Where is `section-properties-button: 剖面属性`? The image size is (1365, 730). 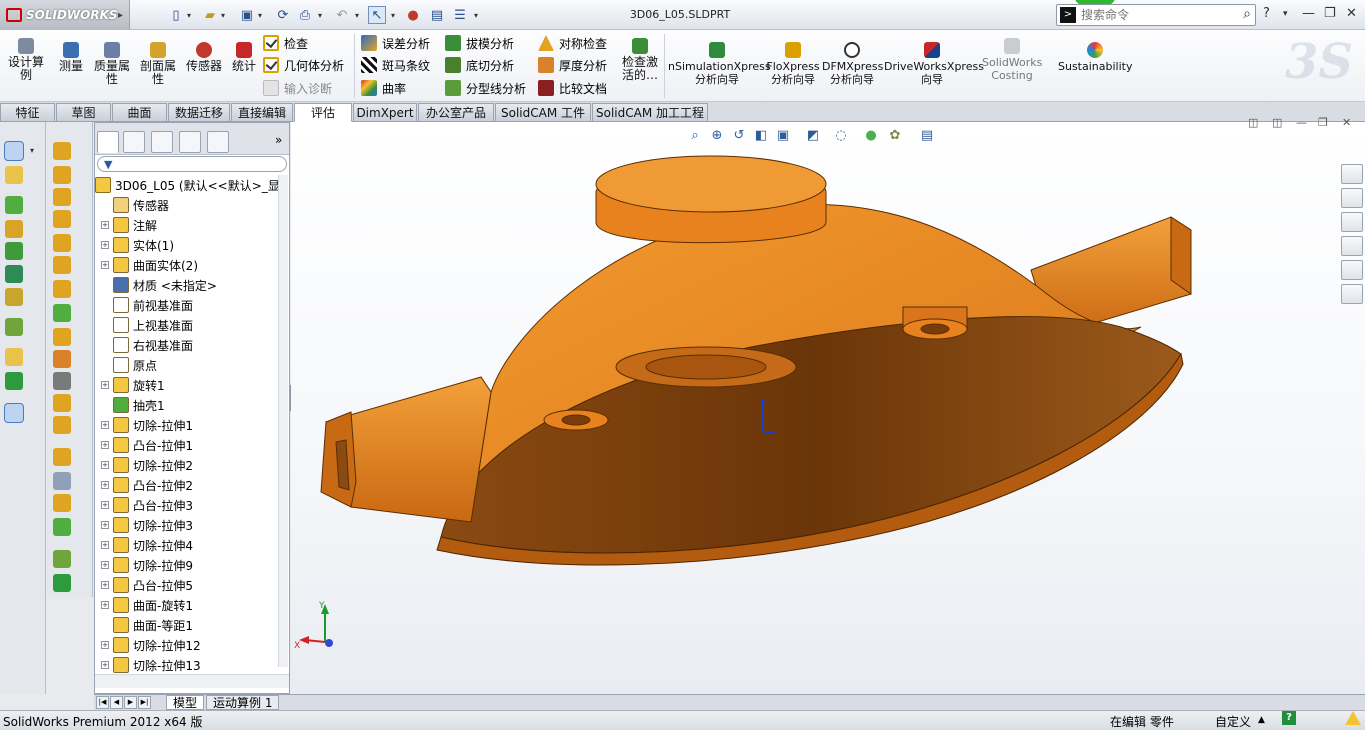 section-properties-button: 剖面属性 is located at coordinates (158, 64).